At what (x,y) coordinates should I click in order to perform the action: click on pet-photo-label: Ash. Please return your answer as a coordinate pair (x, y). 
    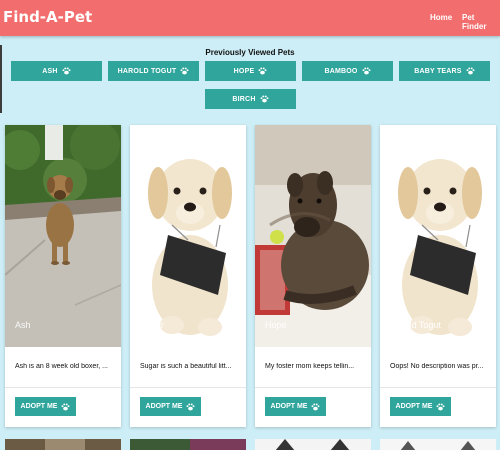
    Looking at the image, I should click on (23, 325).